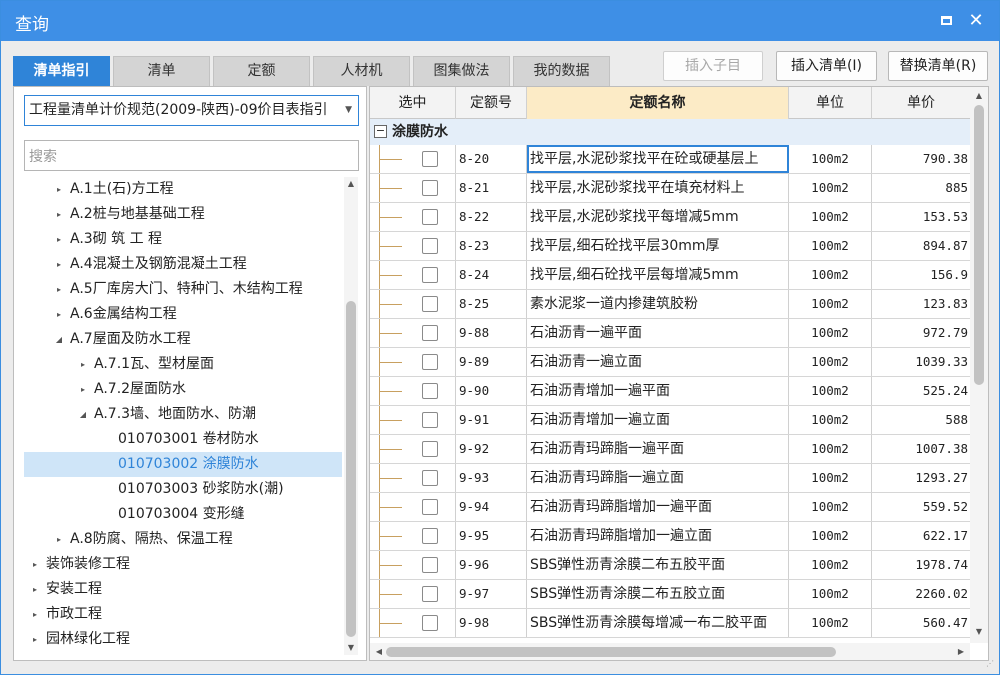 The height and width of the screenshot is (675, 1000). Describe the element at coordinates (991, 665) in the screenshot. I see `resize-grip-icon: ⋰` at that location.